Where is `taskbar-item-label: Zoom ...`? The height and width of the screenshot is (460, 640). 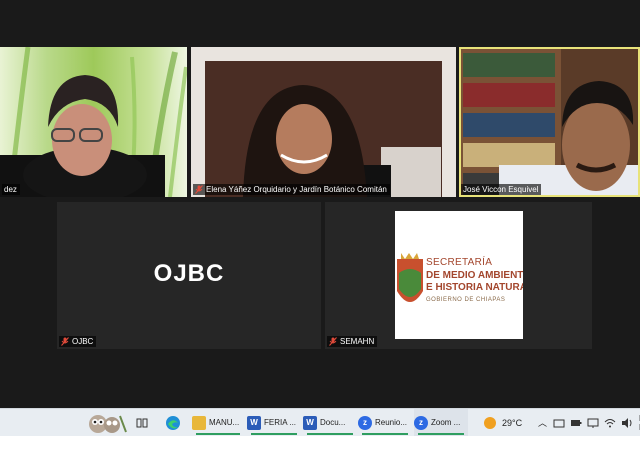 taskbar-item-label: Zoom ... is located at coordinates (446, 422).